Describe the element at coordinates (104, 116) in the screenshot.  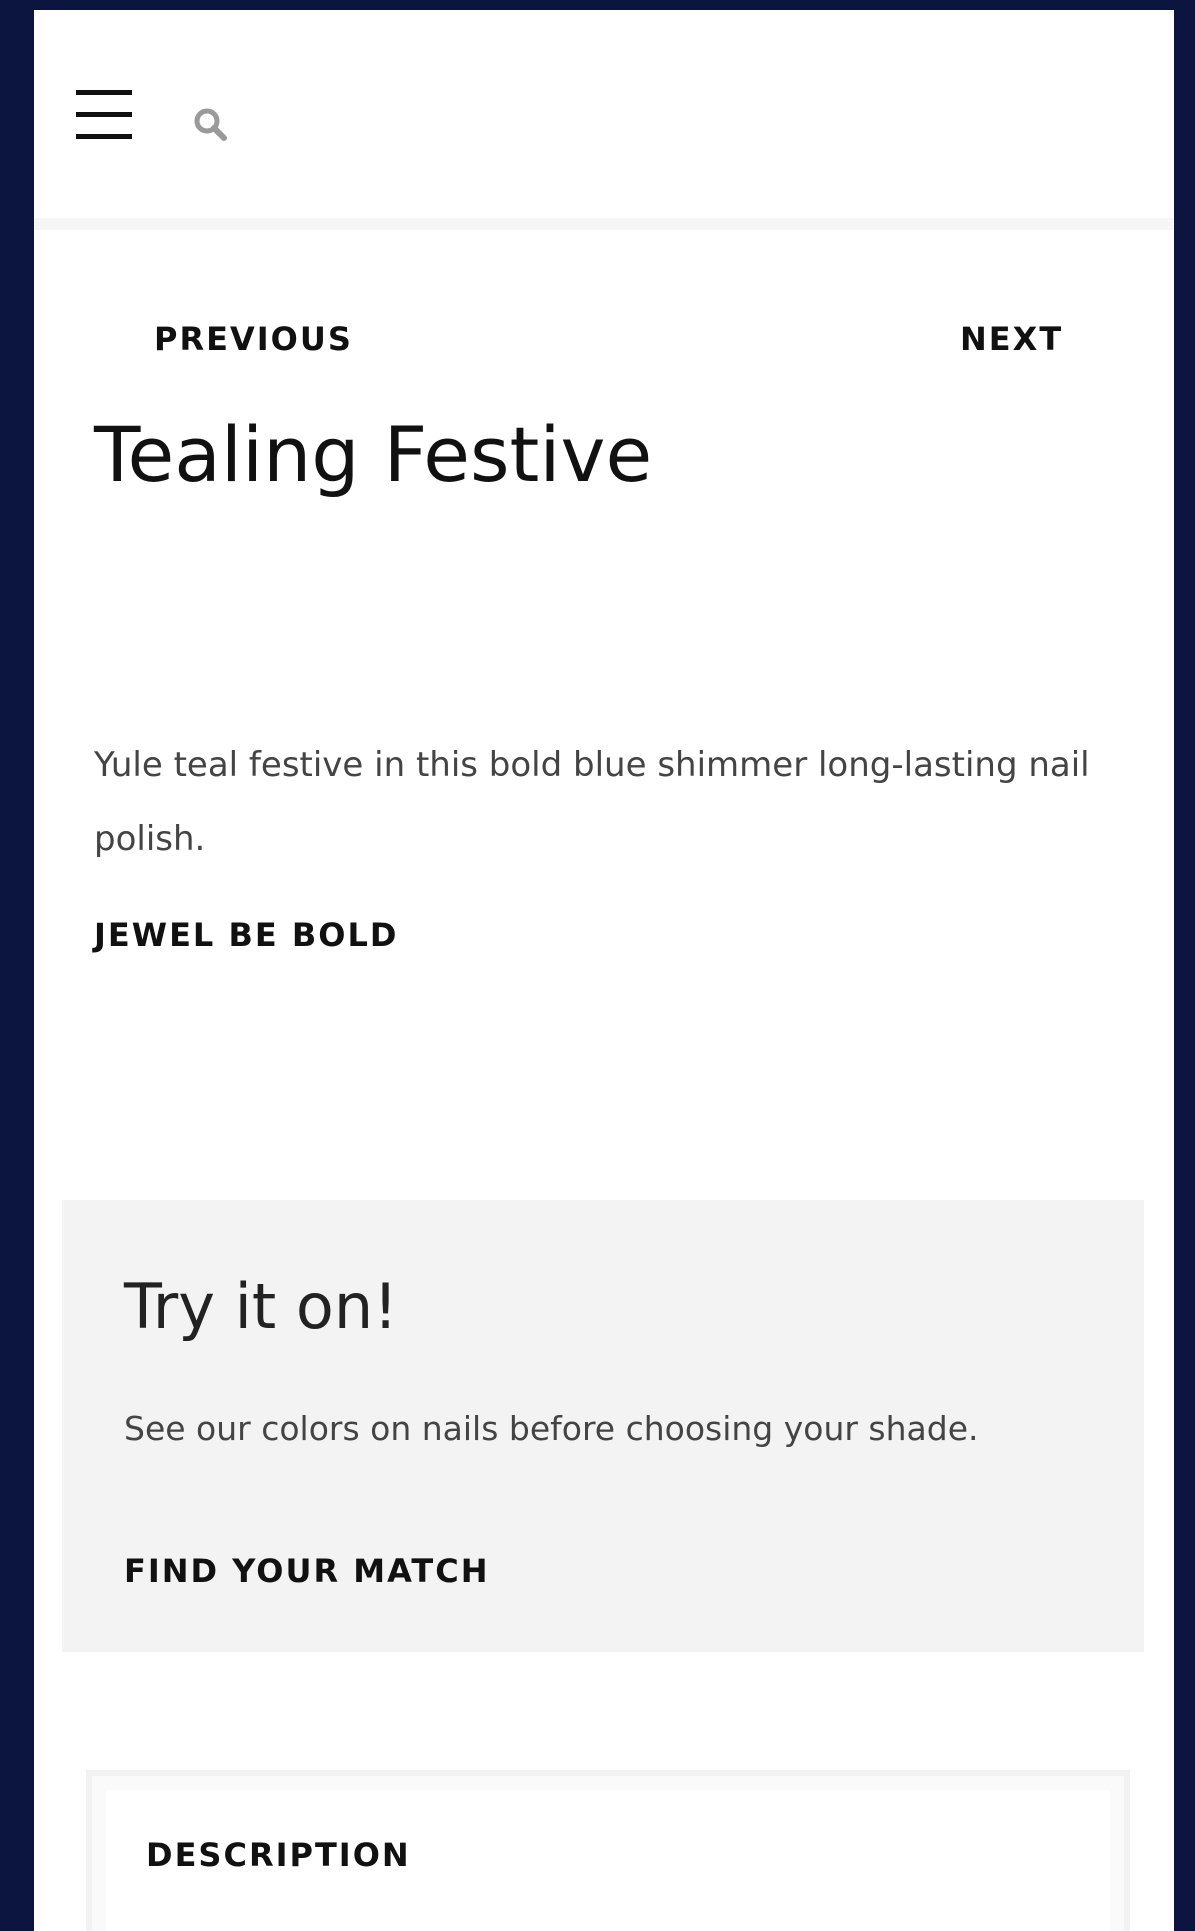
I see `hamburger-menu-icon` at that location.